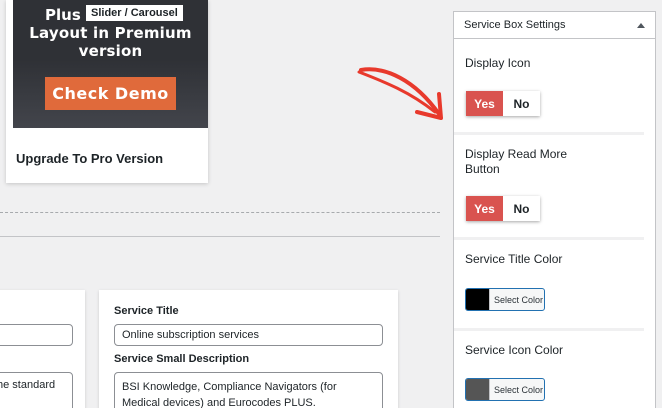 This screenshot has width=662, height=408. What do you see at coordinates (110, 33) in the screenshot?
I see `promo-text-layout: Layout in Premium` at bounding box center [110, 33].